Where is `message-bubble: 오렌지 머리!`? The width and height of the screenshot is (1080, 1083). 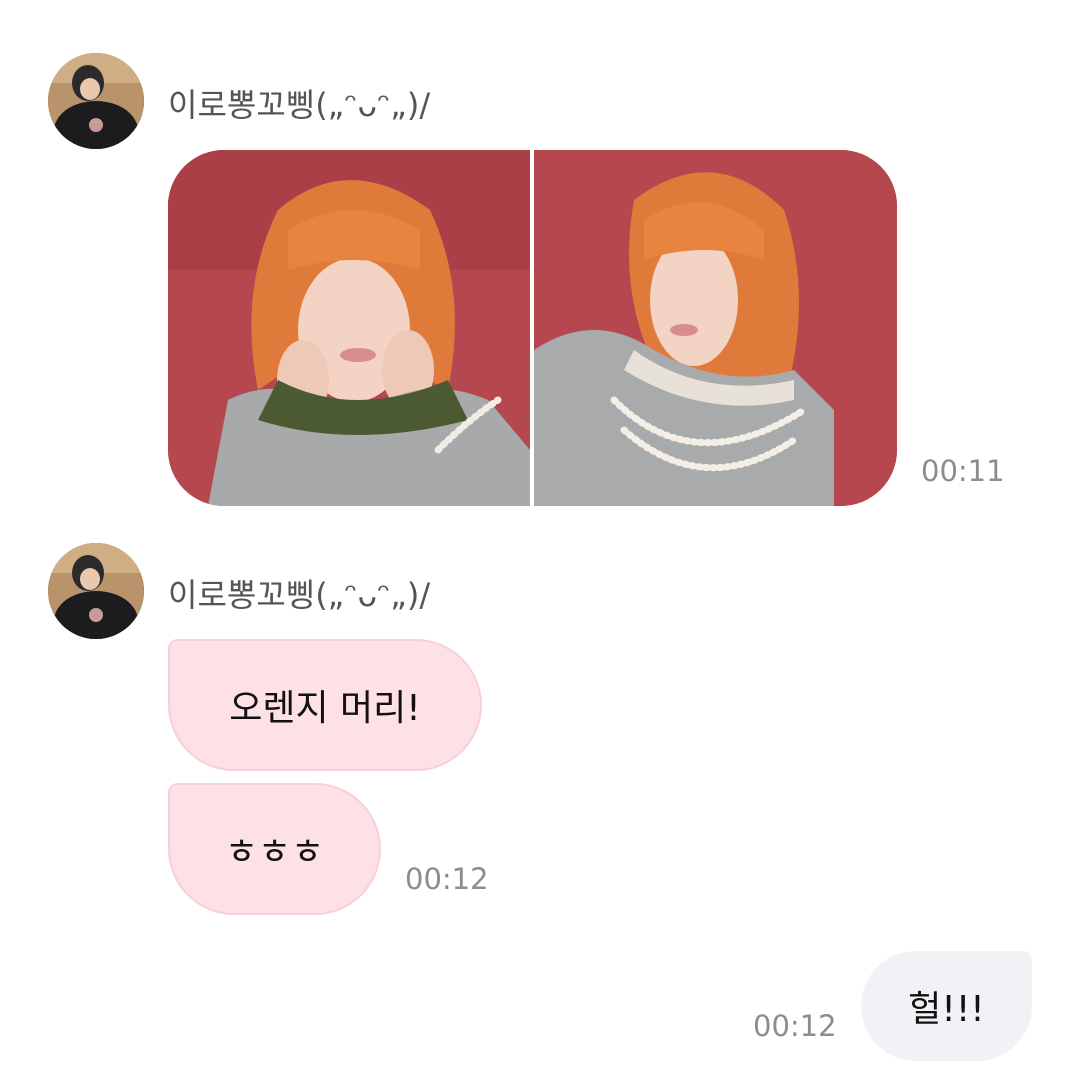
message-bubble: 오렌지 머리! is located at coordinates (325, 705).